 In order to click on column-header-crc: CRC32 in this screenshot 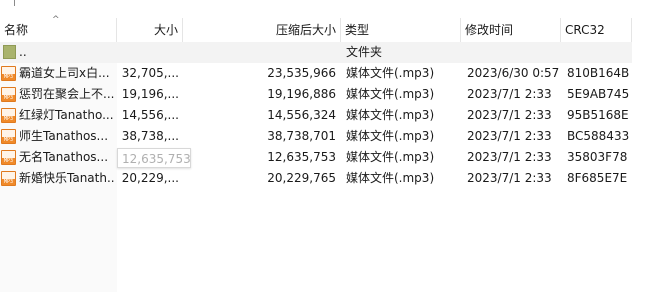, I will do `click(596, 30)`.